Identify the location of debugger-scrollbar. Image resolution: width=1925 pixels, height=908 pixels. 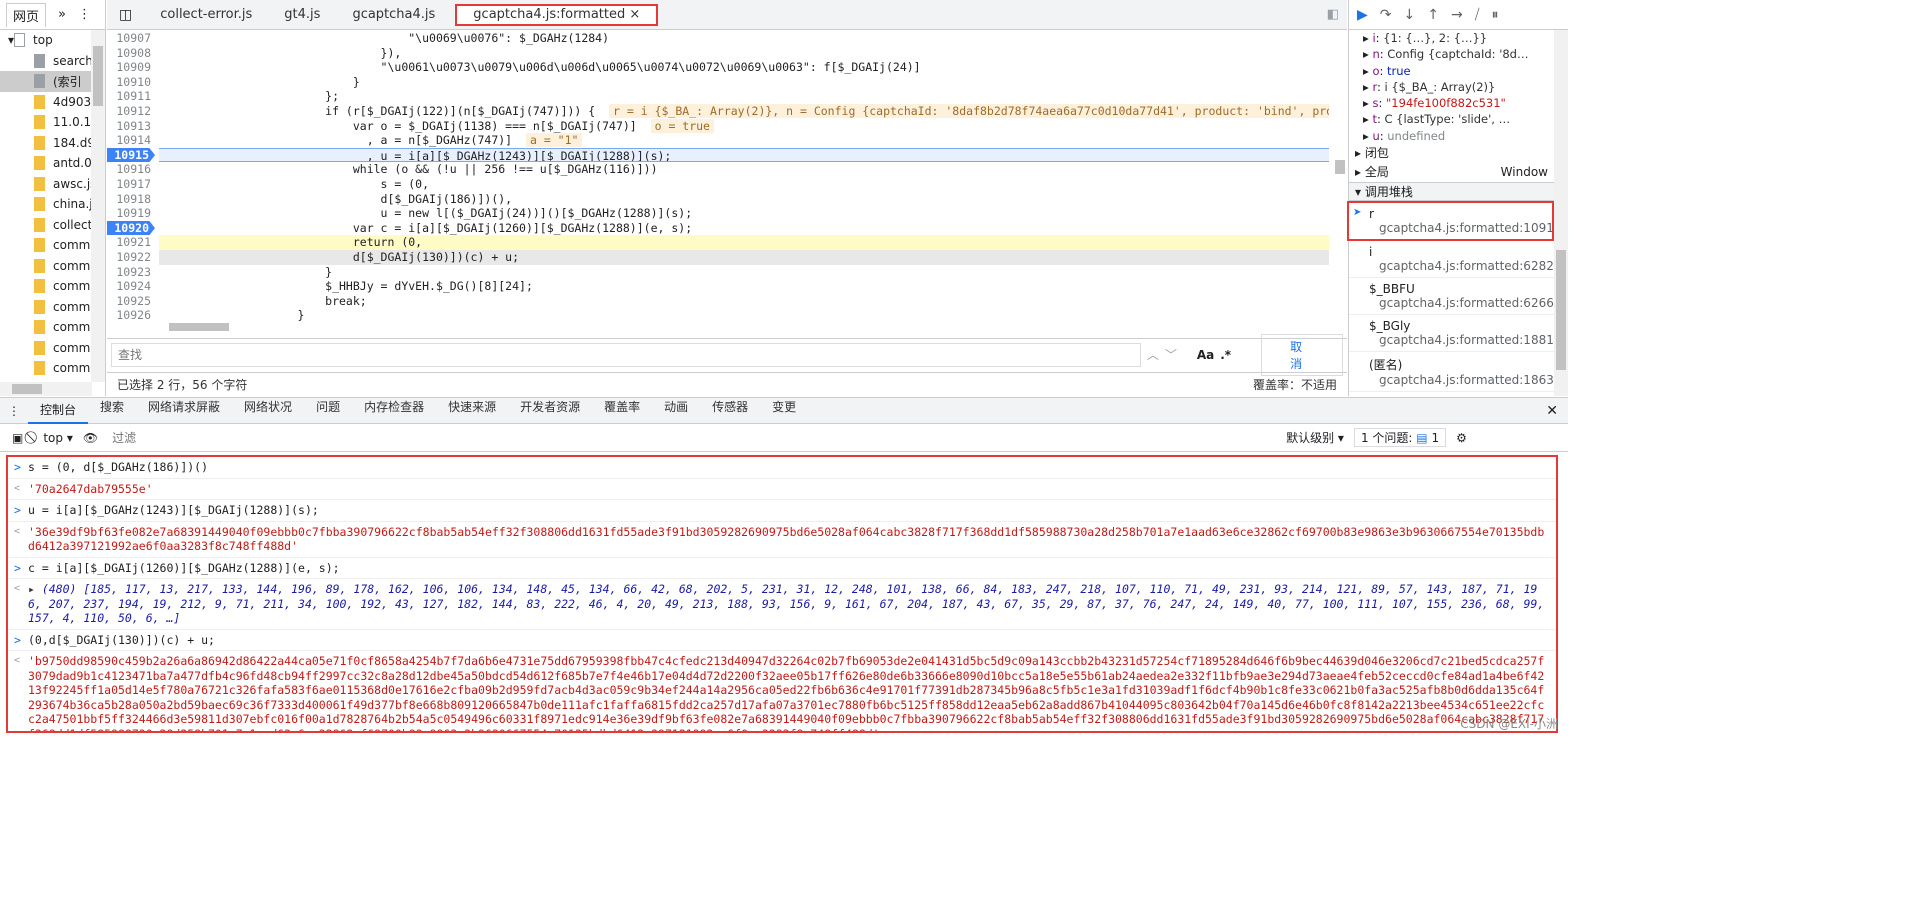
(1561, 213).